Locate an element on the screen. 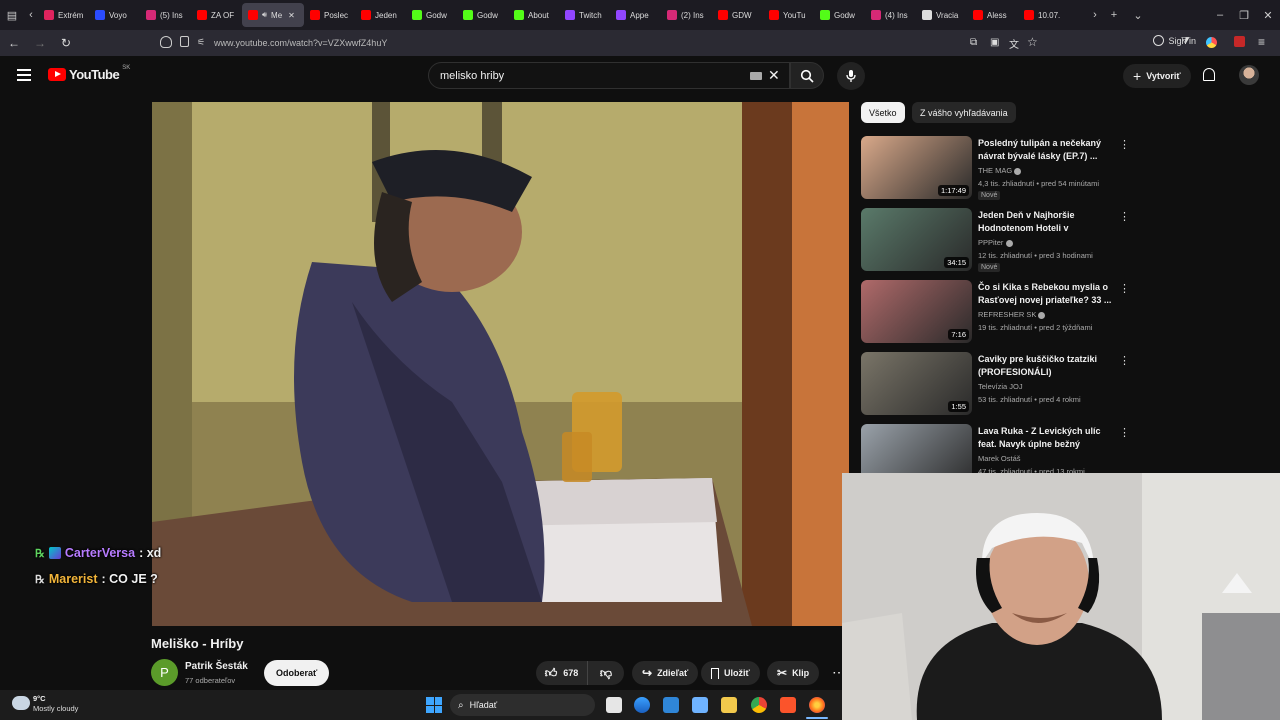 This screenshot has width=1280, height=720. browser-tab: (4) Ins is located at coordinates (890, 15).